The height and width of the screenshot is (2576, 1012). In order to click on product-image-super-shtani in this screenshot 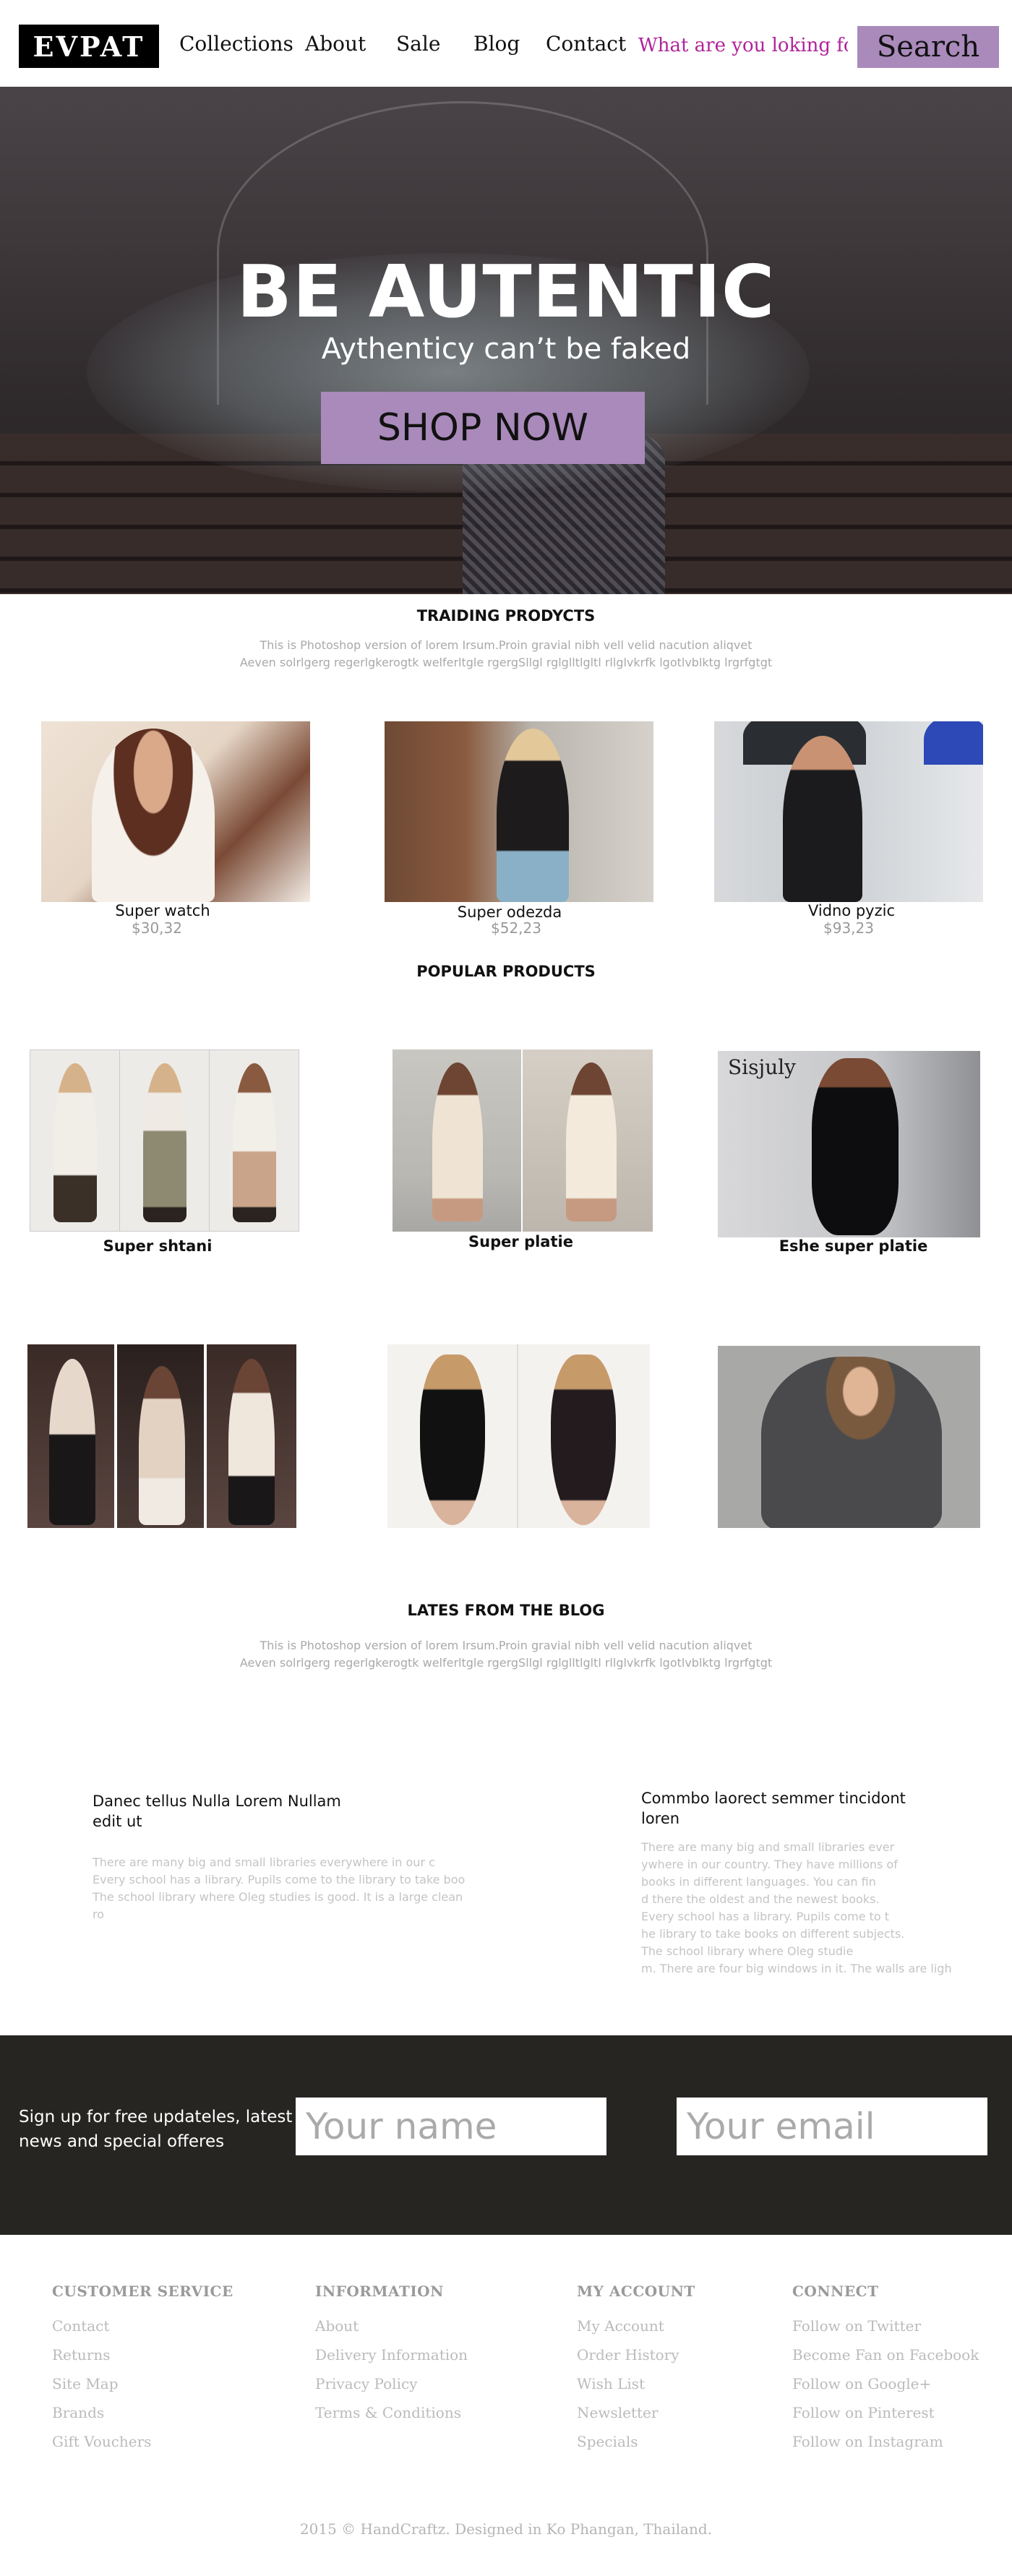, I will do `click(164, 1140)`.